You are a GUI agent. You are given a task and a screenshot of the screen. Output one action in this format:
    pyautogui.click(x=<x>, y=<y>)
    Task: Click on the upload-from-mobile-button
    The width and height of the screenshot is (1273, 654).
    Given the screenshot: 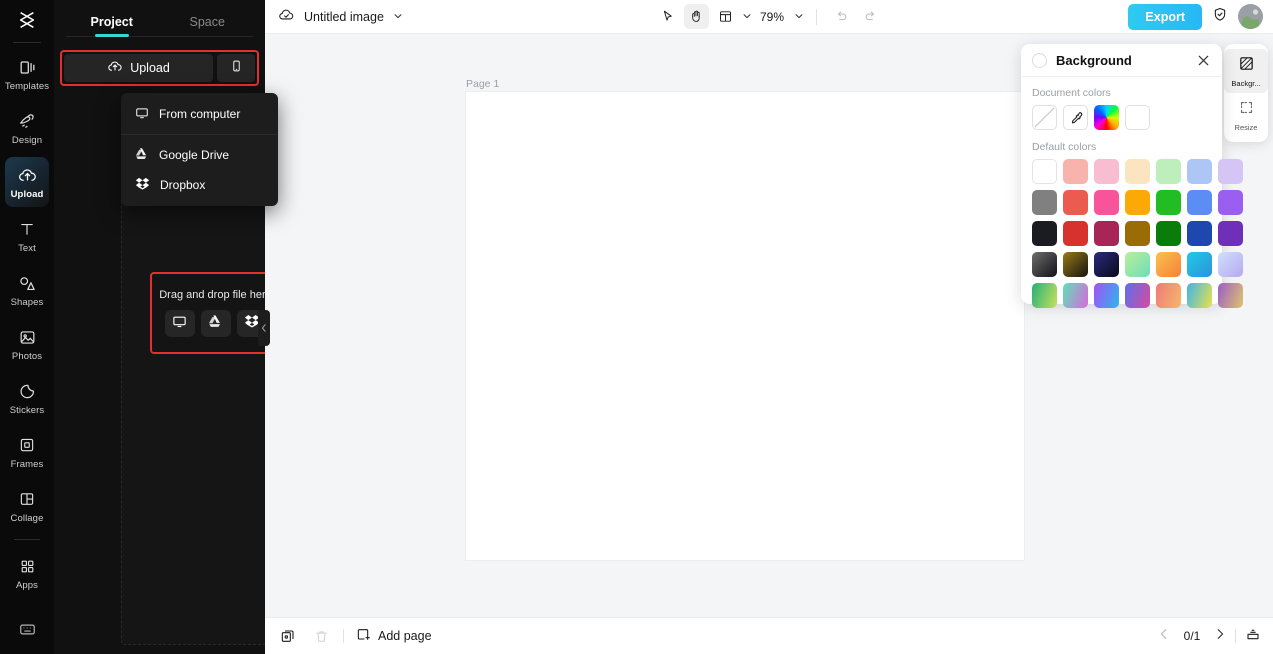 What is the action you would take?
    pyautogui.click(x=236, y=68)
    